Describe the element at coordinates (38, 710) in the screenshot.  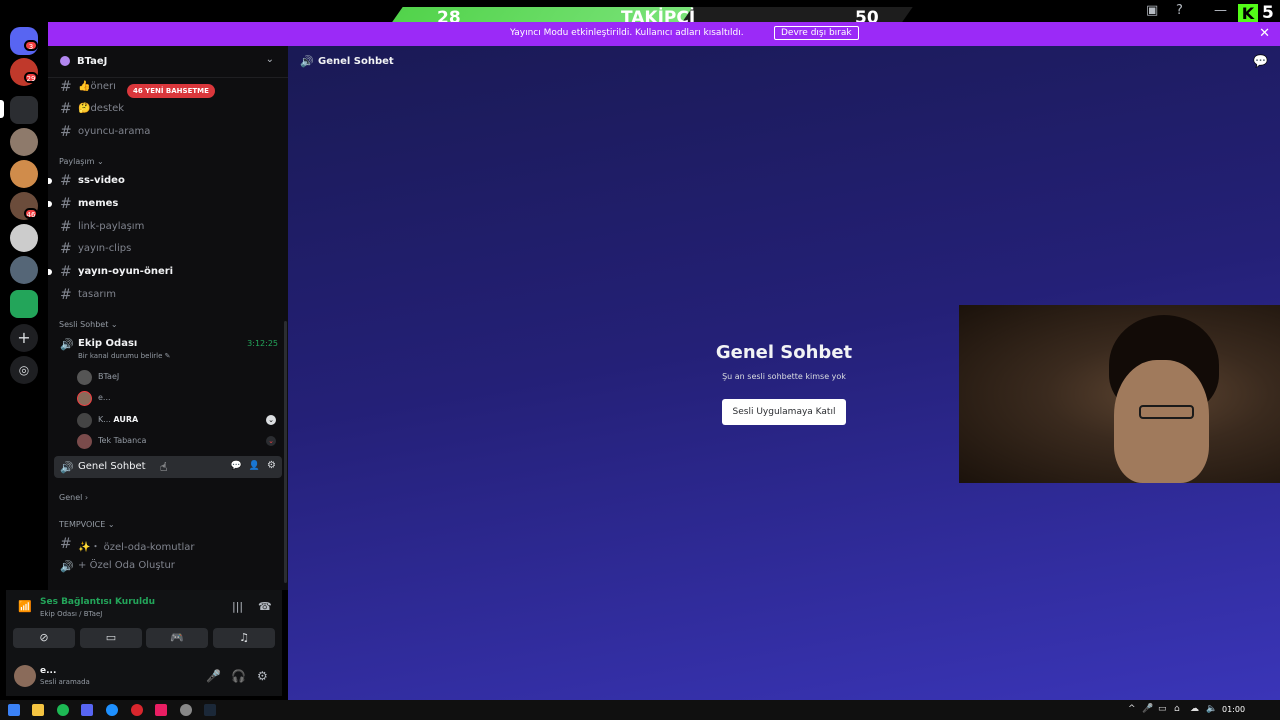
I see `file-explorer-icon` at that location.